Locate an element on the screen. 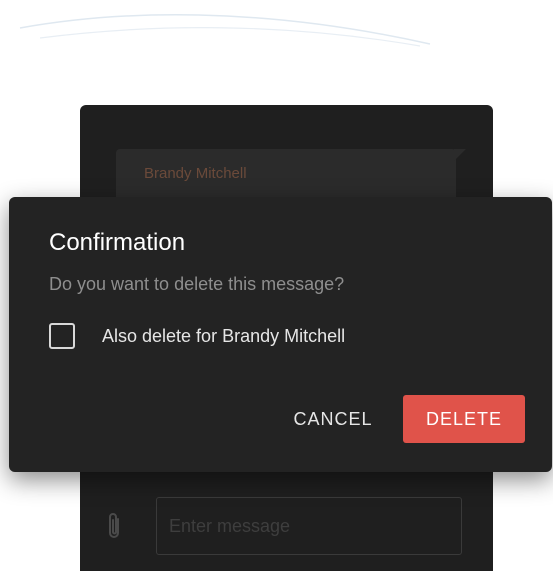  delete-button: DELETE is located at coordinates (464, 419).